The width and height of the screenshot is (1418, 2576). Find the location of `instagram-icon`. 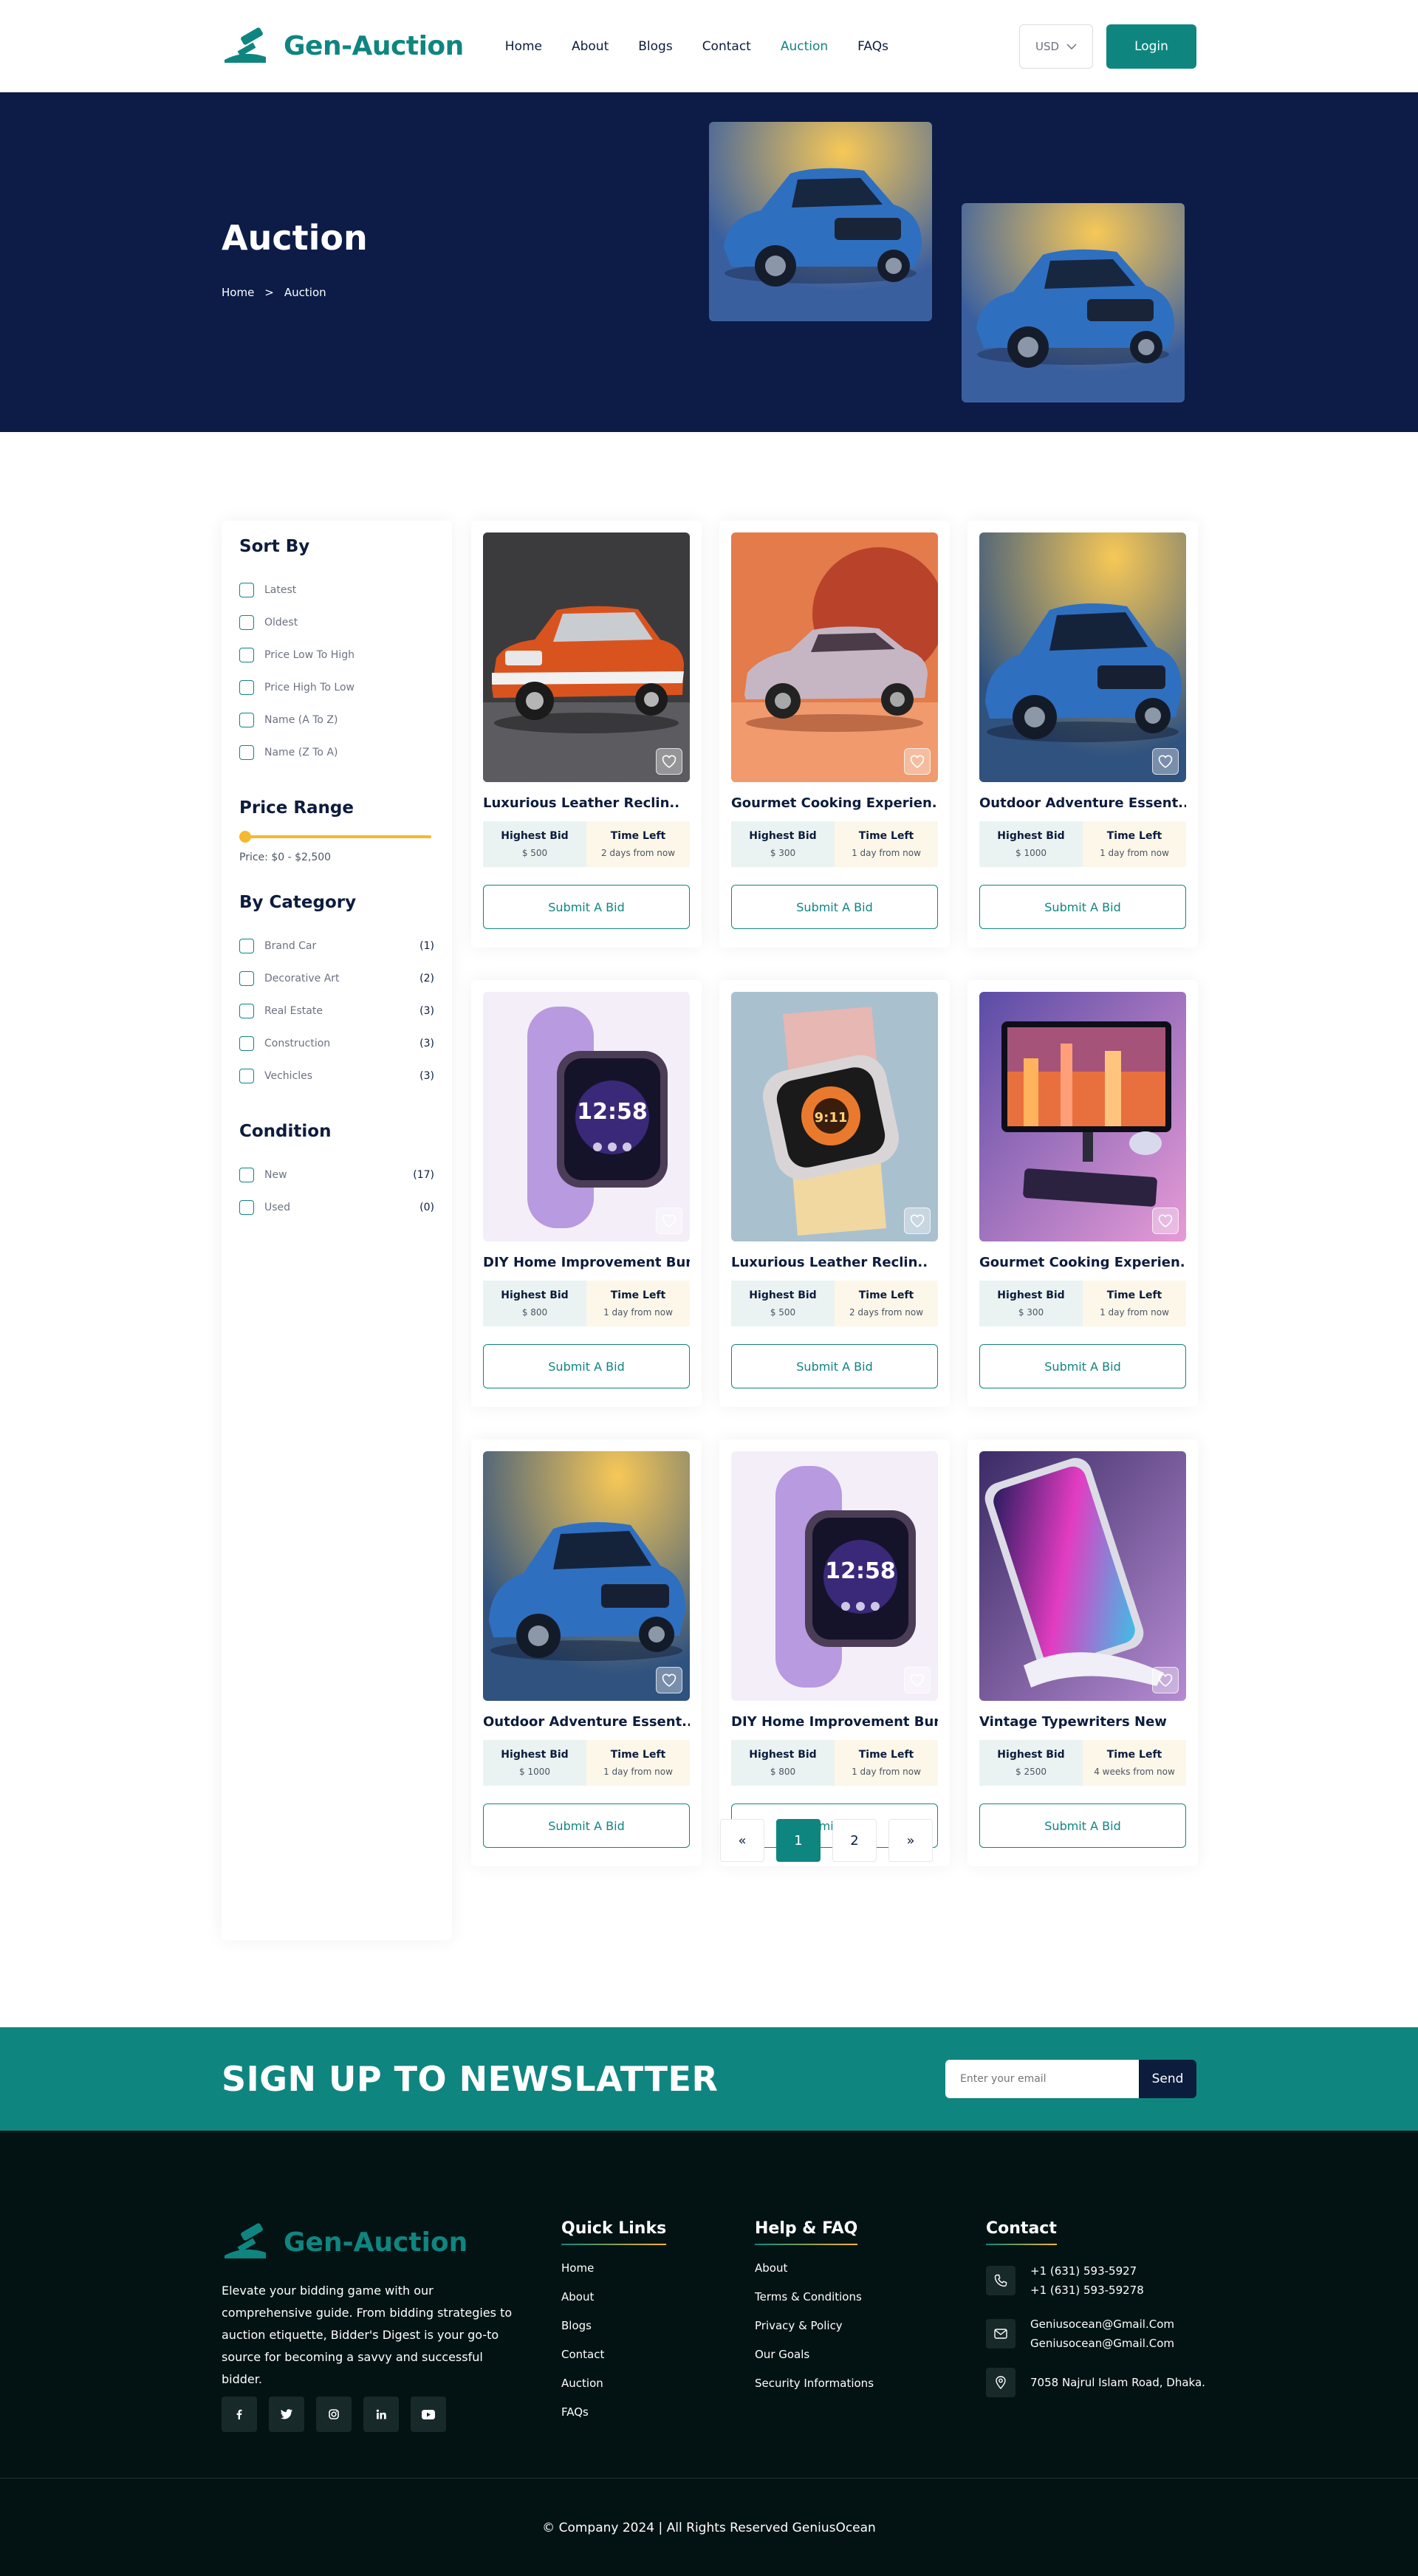

instagram-icon is located at coordinates (334, 2414).